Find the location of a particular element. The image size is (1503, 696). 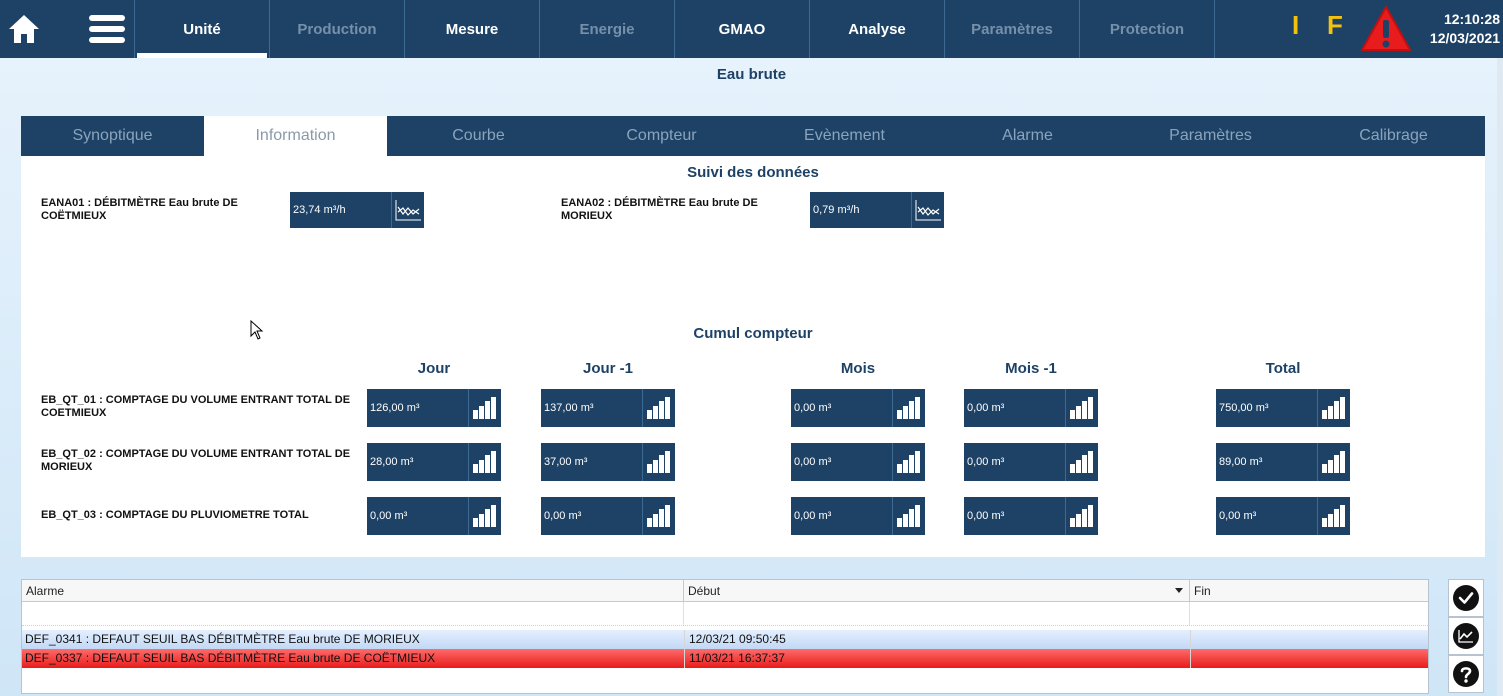

nav-tab-unite: Unité is located at coordinates (201, 29).